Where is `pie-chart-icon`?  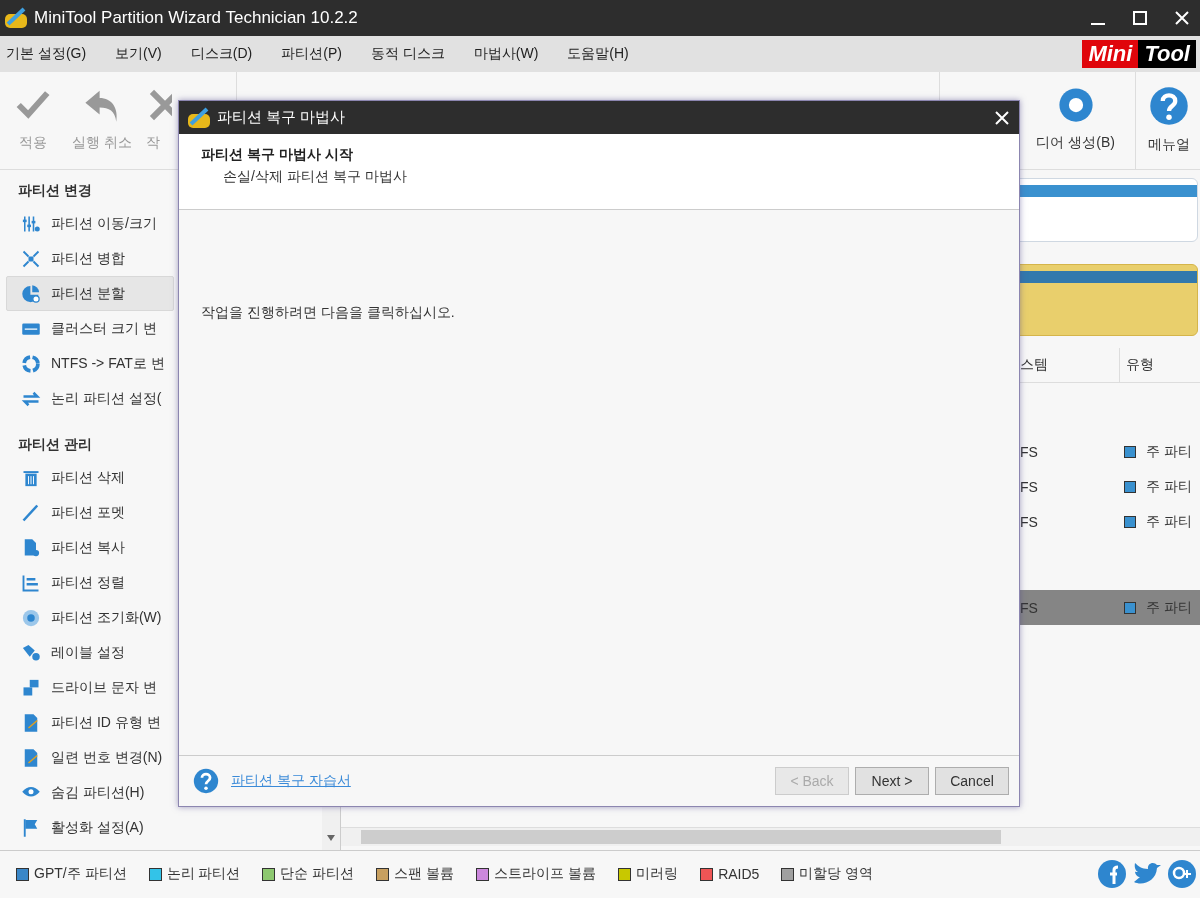 pie-chart-icon is located at coordinates (31, 293).